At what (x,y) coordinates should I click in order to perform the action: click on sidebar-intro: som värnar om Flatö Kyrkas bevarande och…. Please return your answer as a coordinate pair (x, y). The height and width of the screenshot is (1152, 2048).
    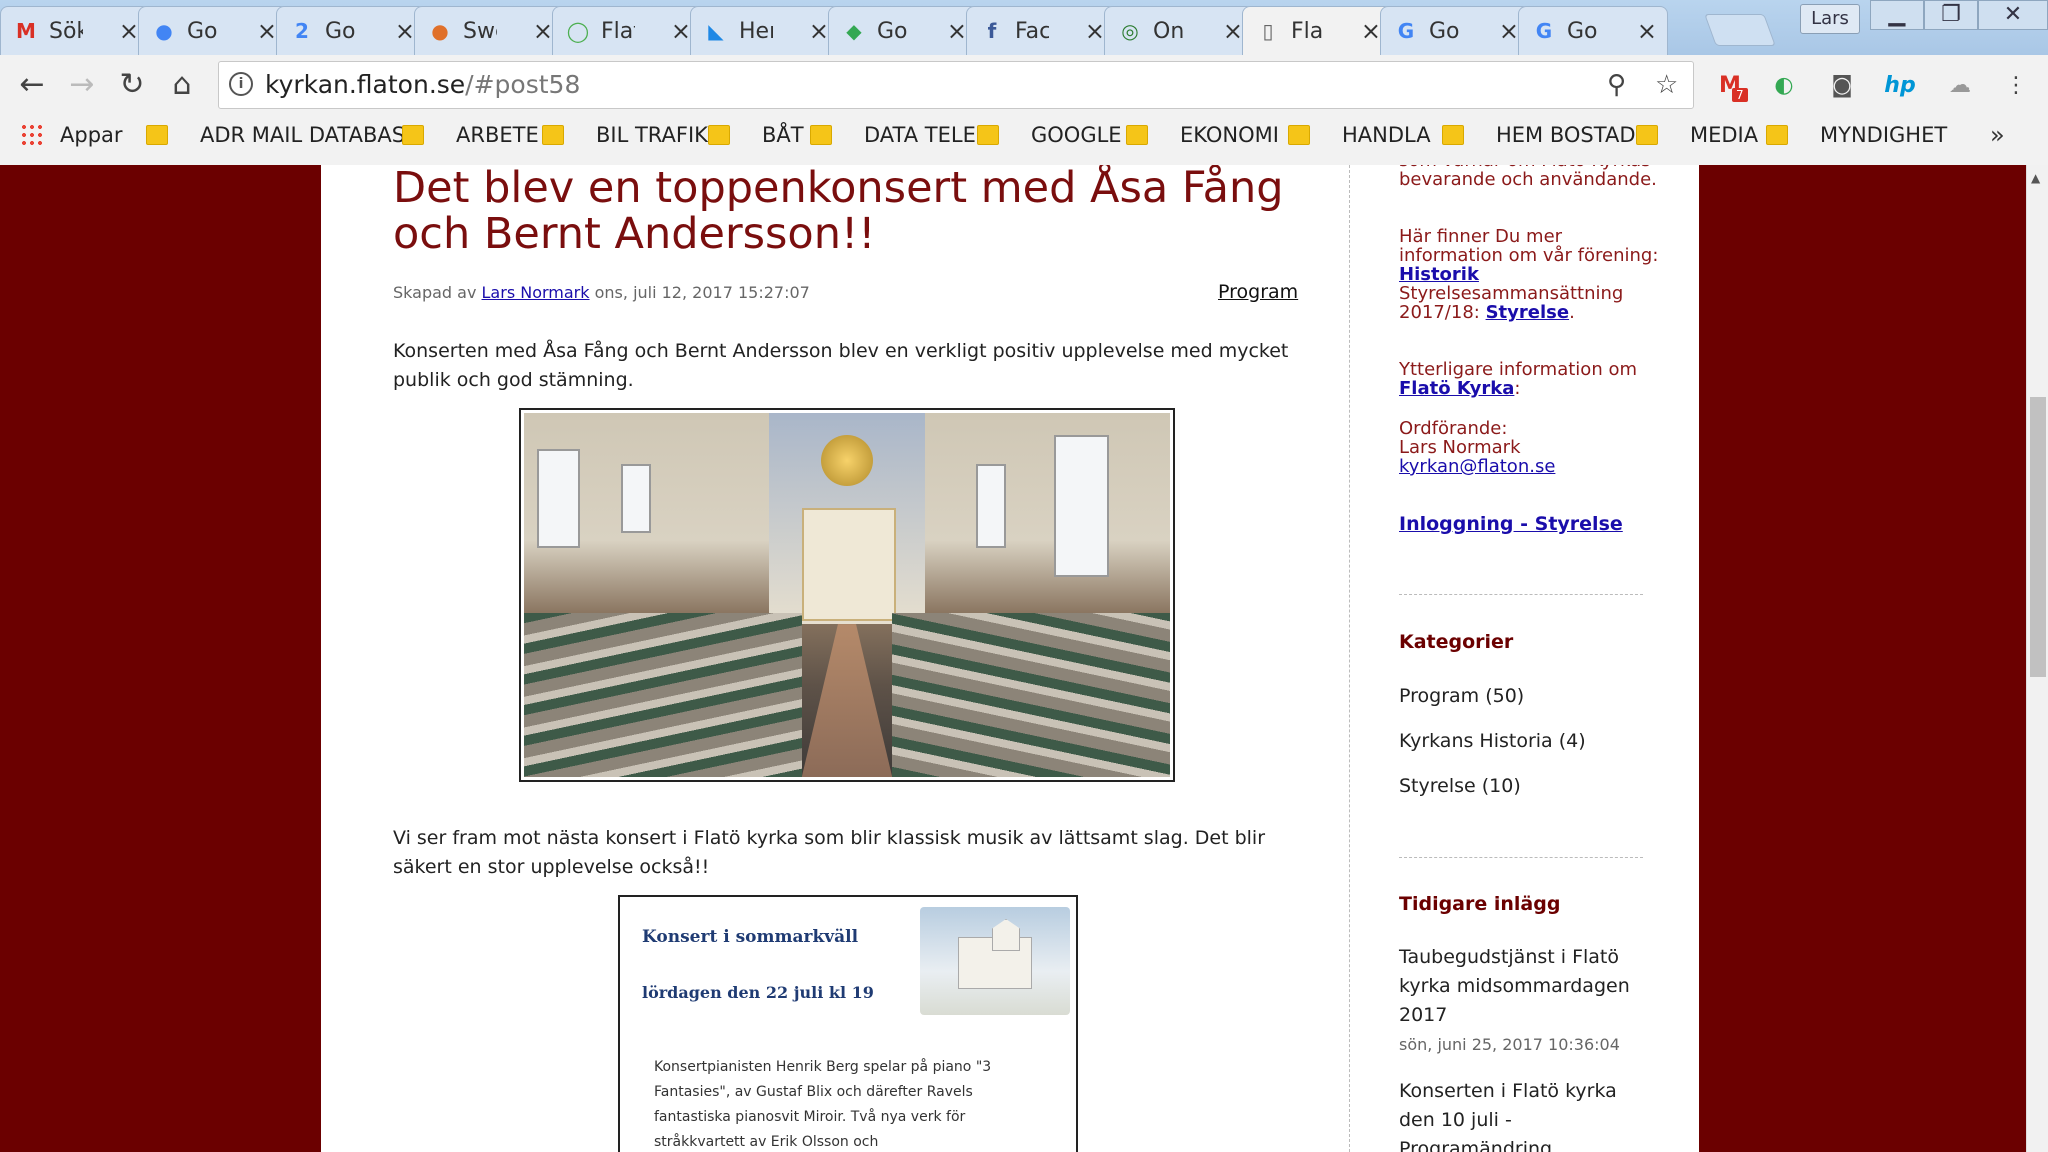
    Looking at the image, I should click on (1528, 177).